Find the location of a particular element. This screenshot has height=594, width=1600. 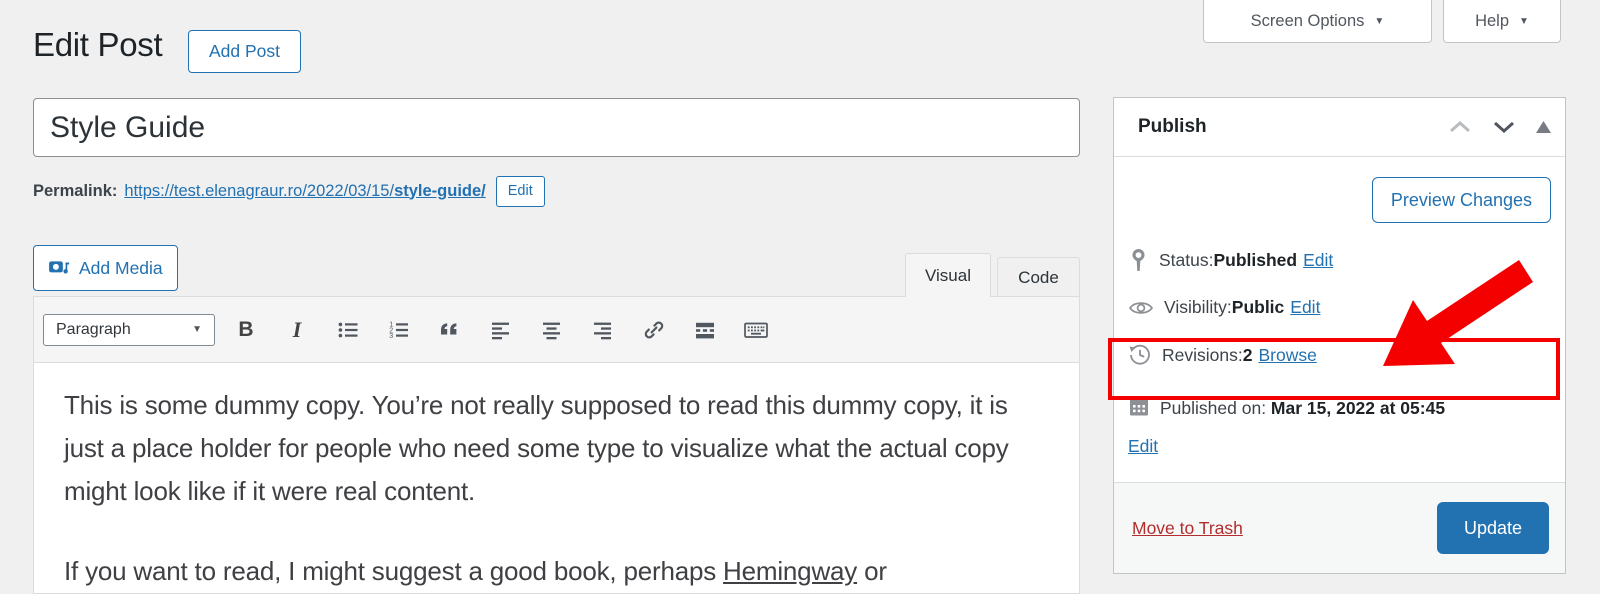

blockquote-icon is located at coordinates (449, 328).